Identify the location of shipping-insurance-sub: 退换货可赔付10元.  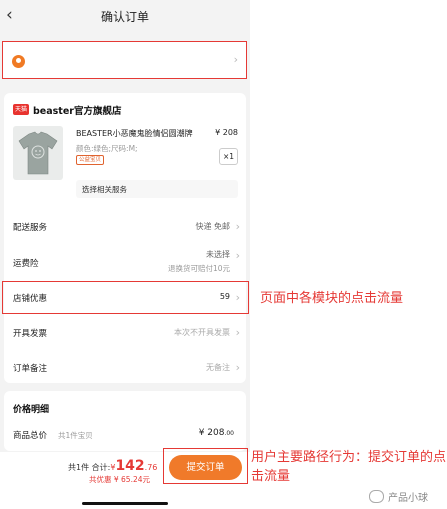
(198, 268).